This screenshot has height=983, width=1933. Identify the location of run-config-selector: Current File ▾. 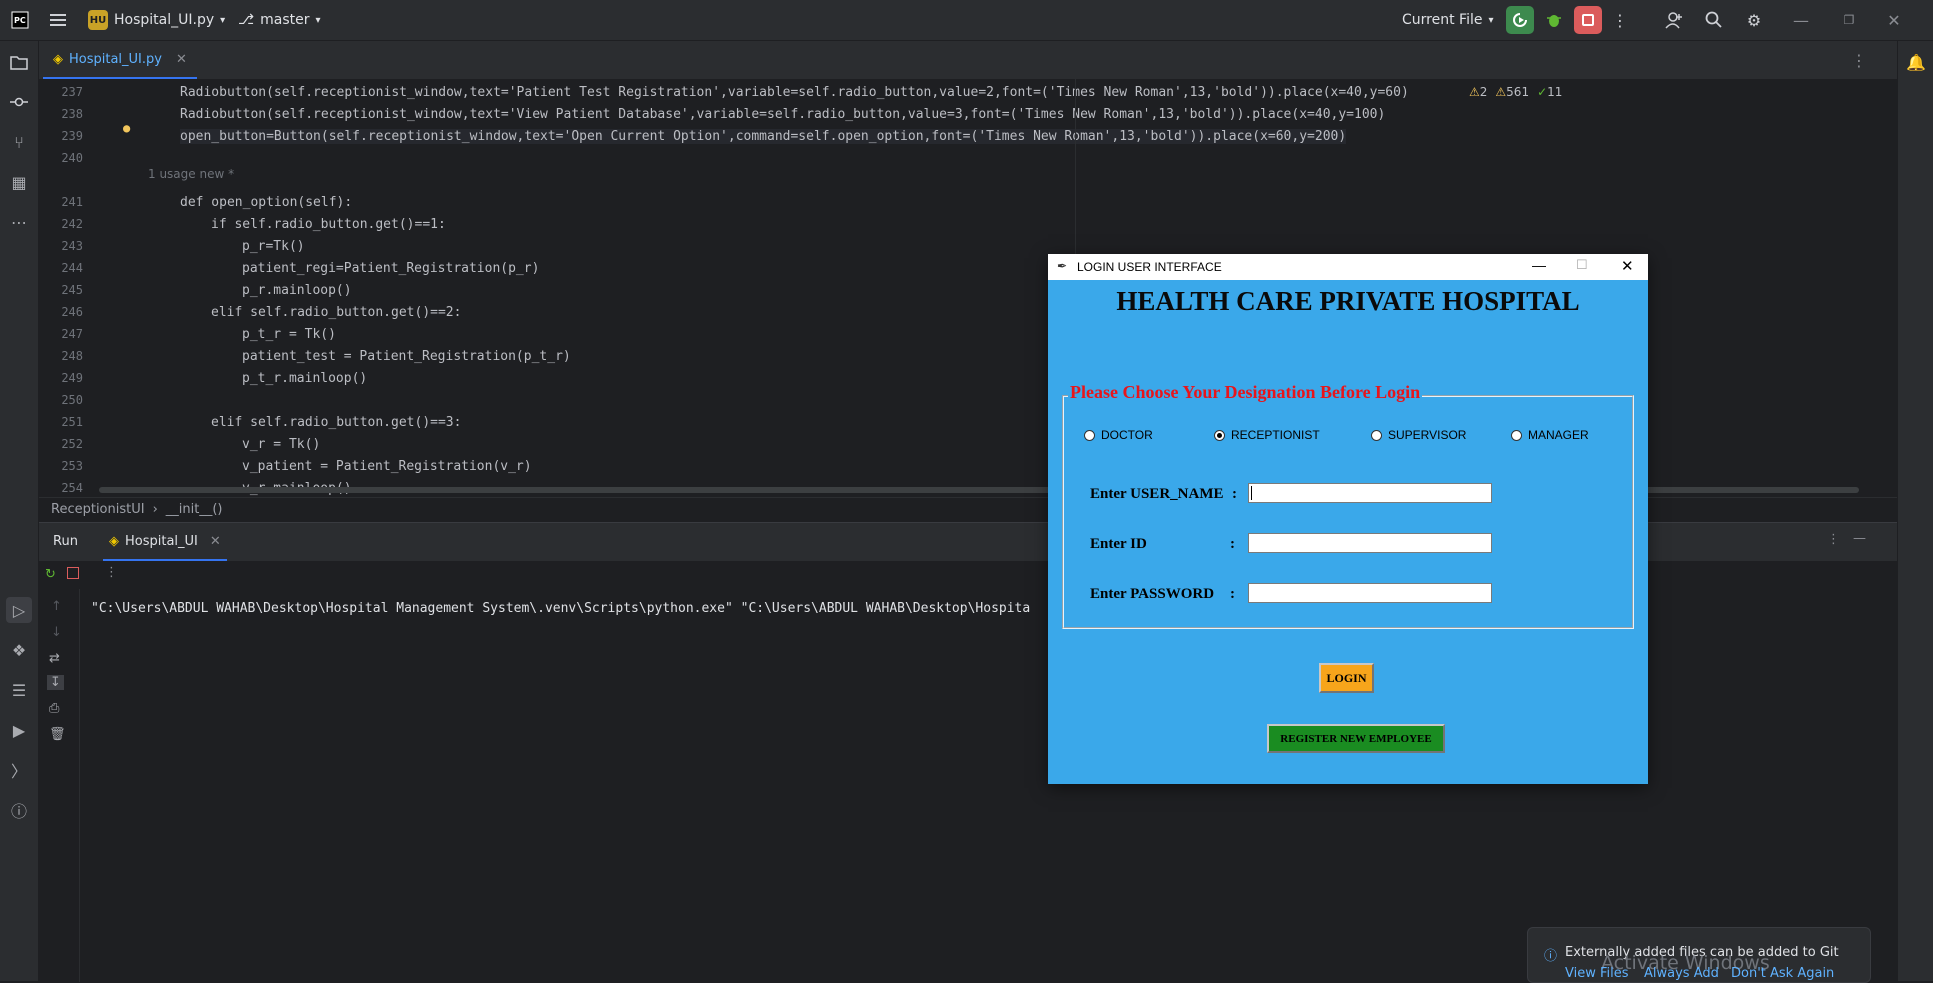
(1448, 20).